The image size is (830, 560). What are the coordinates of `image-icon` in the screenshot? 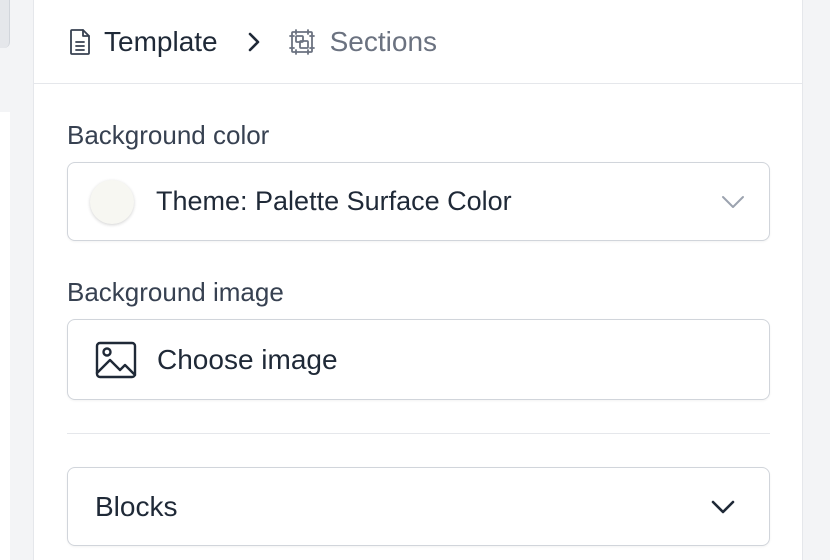 It's located at (116, 360).